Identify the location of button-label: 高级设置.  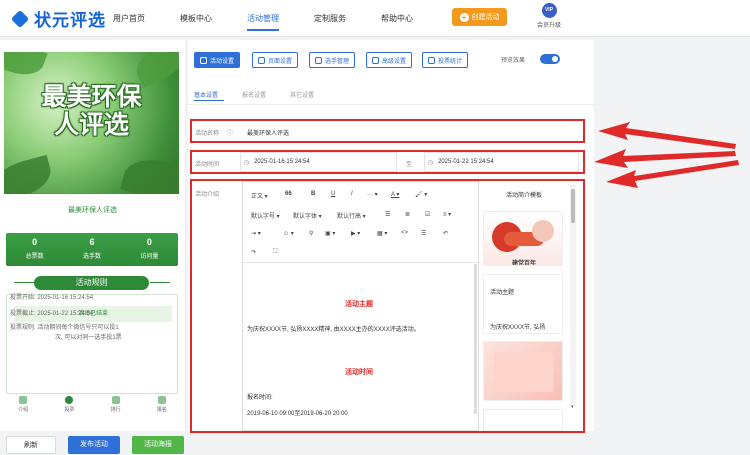
(394, 61).